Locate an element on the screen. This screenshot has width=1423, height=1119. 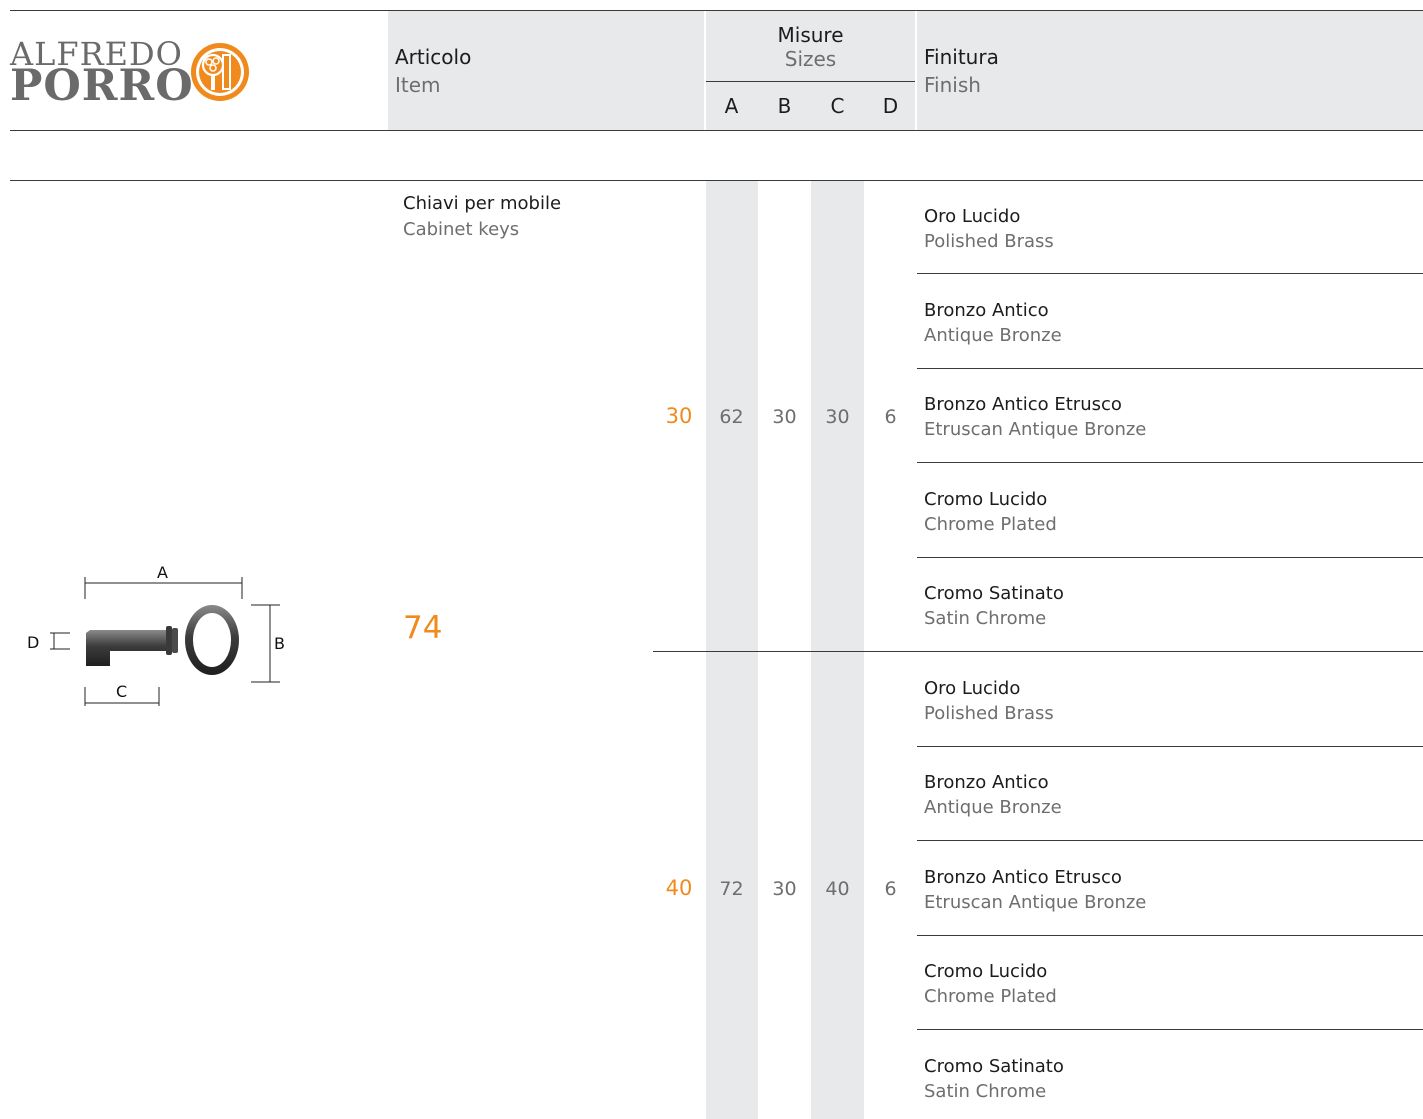
dimension-label-a: A is located at coordinates (162, 572).